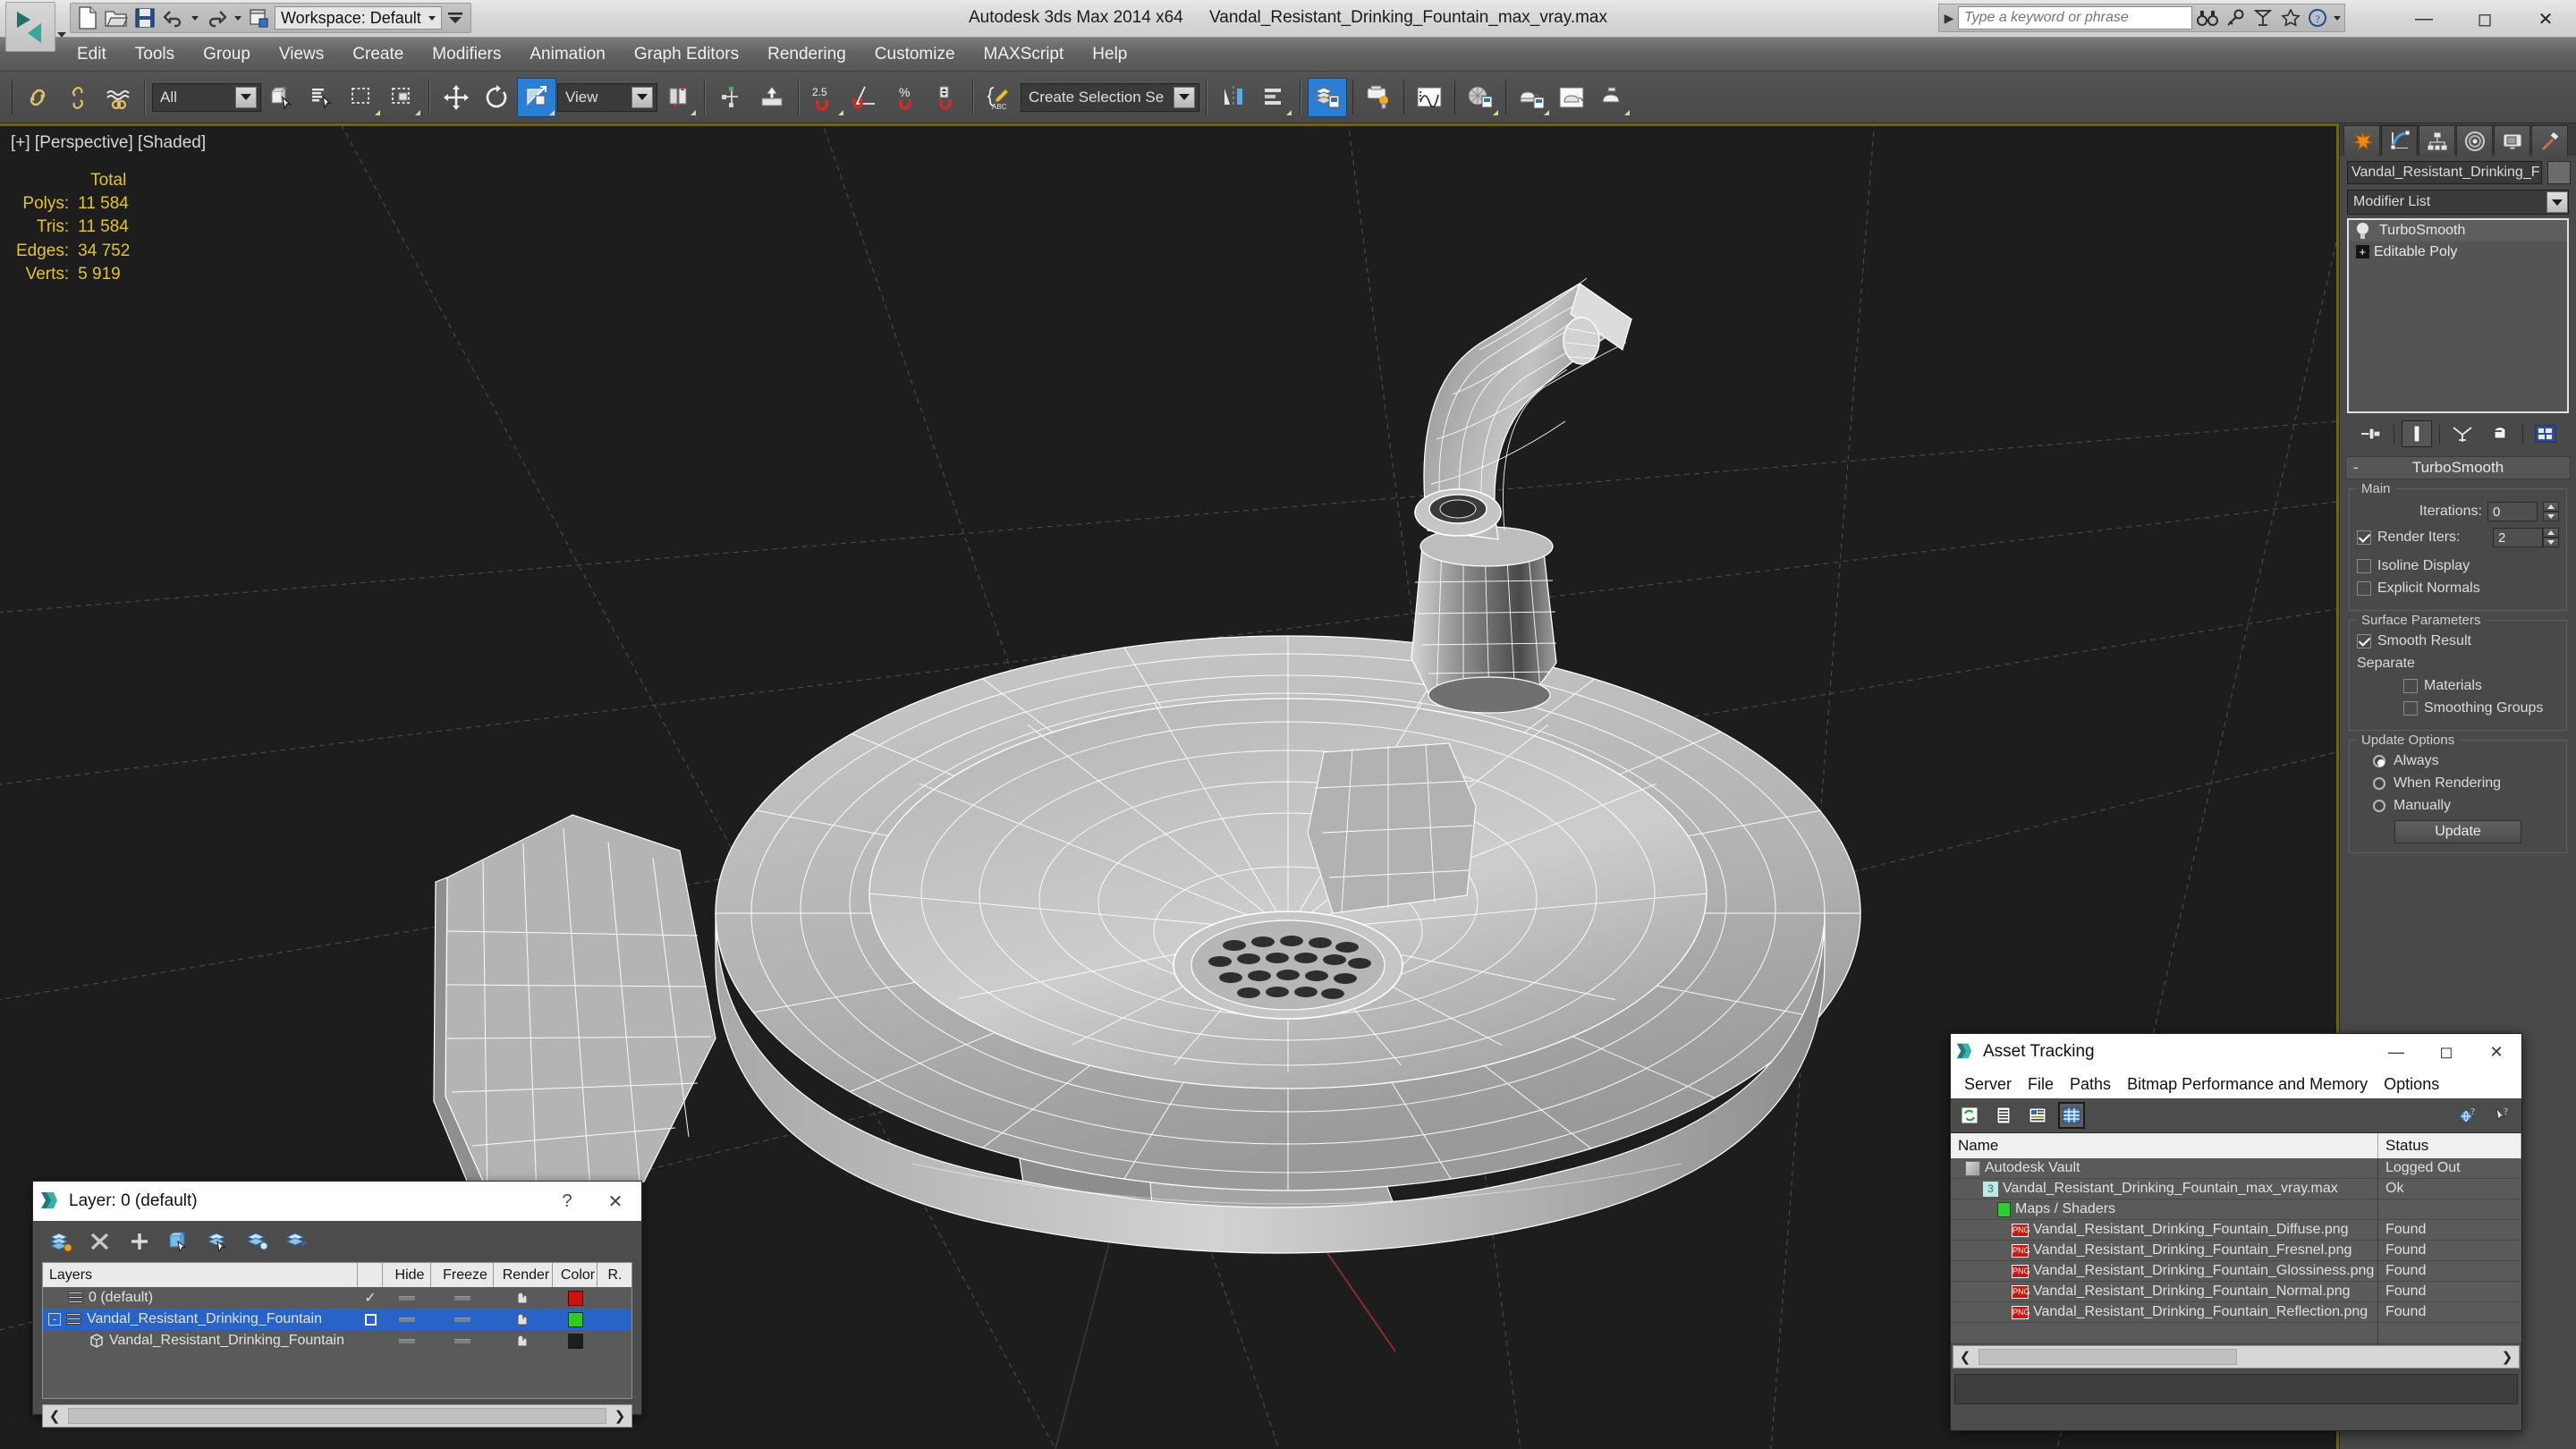  Describe the element at coordinates (2235, 17) in the screenshot. I see `key-icon` at that location.